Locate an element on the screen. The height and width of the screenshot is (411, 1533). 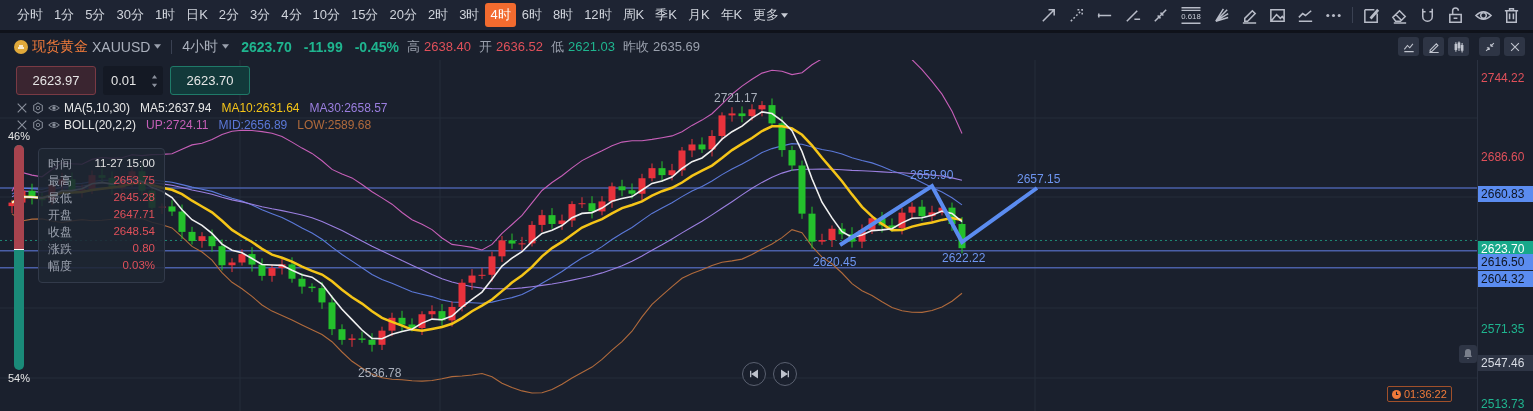
interval-selector: 4小时 is located at coordinates (200, 46).